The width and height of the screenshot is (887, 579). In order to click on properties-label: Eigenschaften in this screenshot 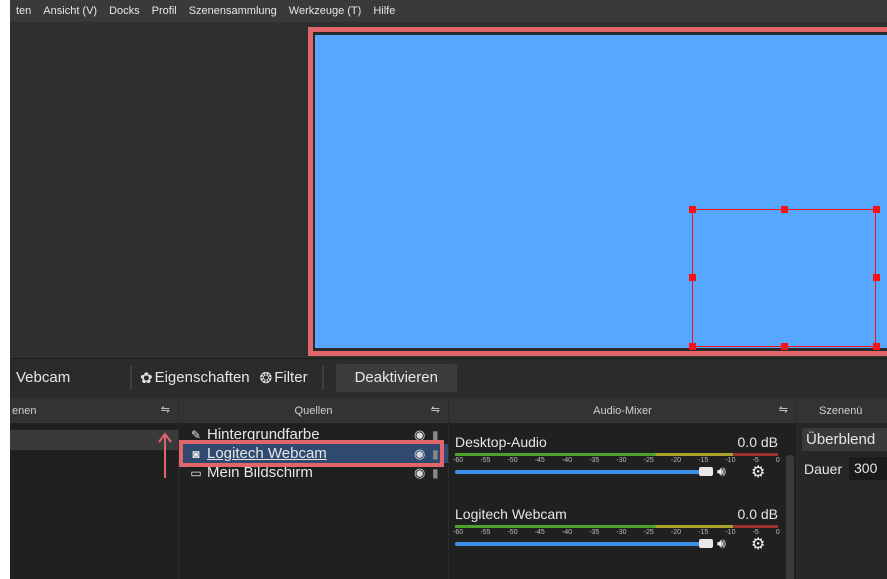, I will do `click(202, 377)`.